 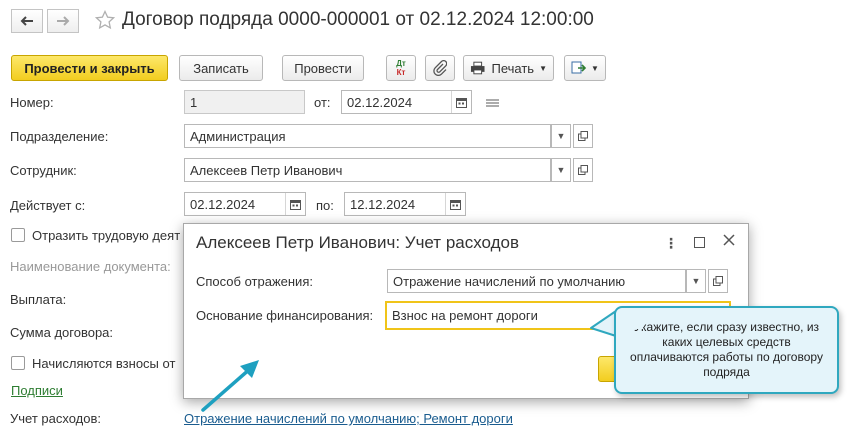 I want to click on document-name-label: Наименование документа:, so click(x=90, y=266).